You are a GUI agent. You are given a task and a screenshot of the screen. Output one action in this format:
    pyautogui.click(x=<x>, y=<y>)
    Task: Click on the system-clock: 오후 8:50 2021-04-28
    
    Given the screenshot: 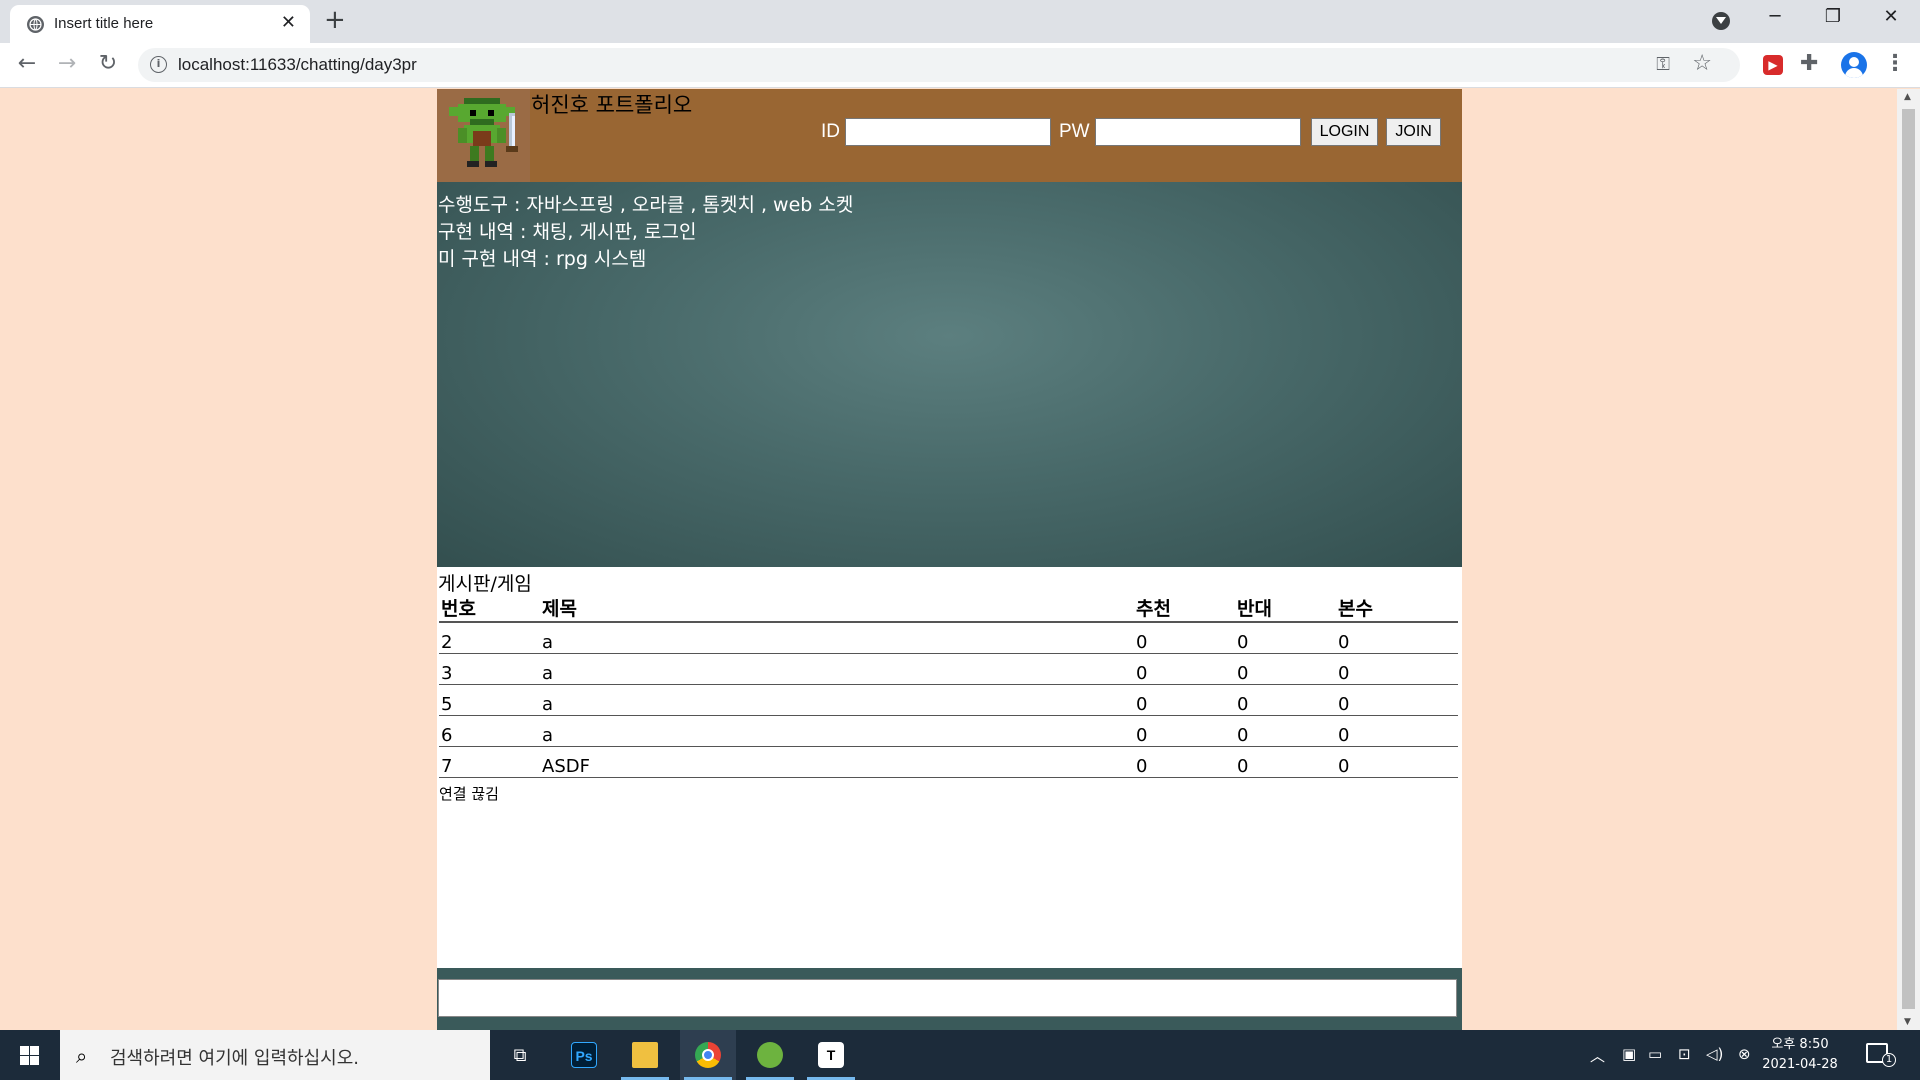 What is the action you would take?
    pyautogui.click(x=1800, y=1055)
    